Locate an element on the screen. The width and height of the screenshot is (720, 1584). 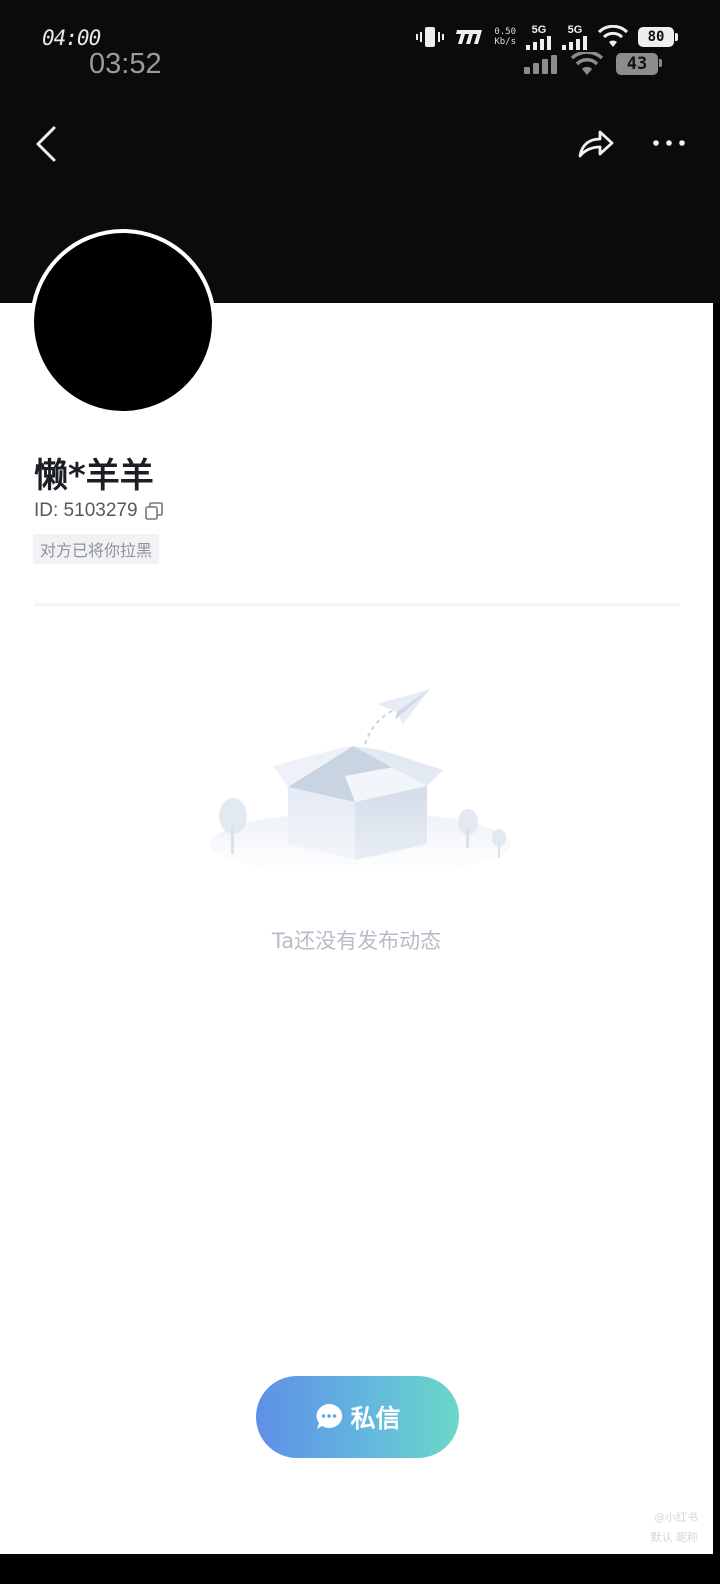
network-speed: 0.50 Kb/s is located at coordinates (505, 37).